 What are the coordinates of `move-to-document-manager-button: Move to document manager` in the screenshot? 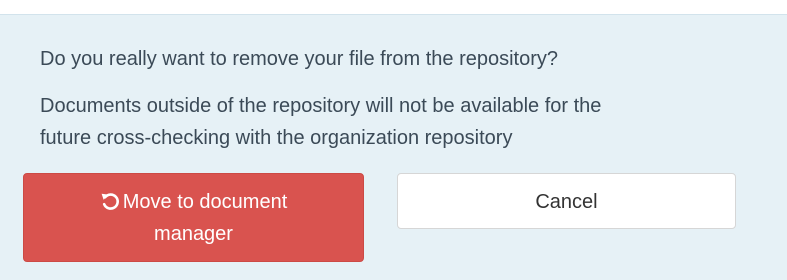 It's located at (193, 217).